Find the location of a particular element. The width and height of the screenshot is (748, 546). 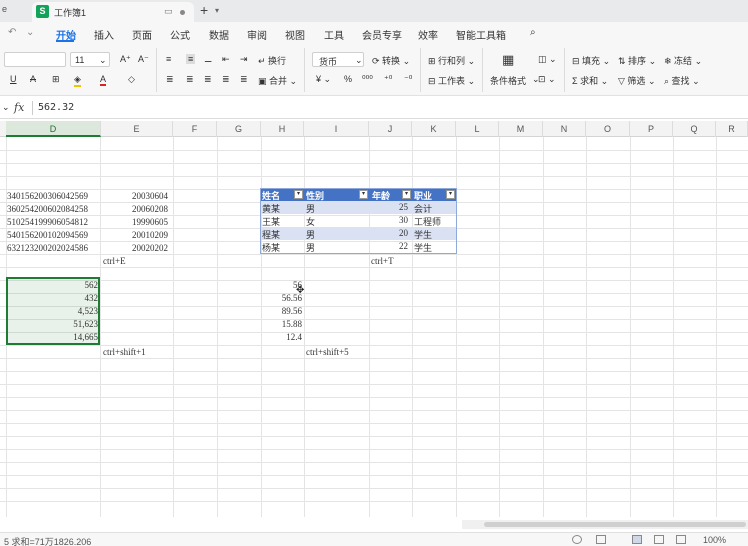

column-header-i: I is located at coordinates (336, 129).